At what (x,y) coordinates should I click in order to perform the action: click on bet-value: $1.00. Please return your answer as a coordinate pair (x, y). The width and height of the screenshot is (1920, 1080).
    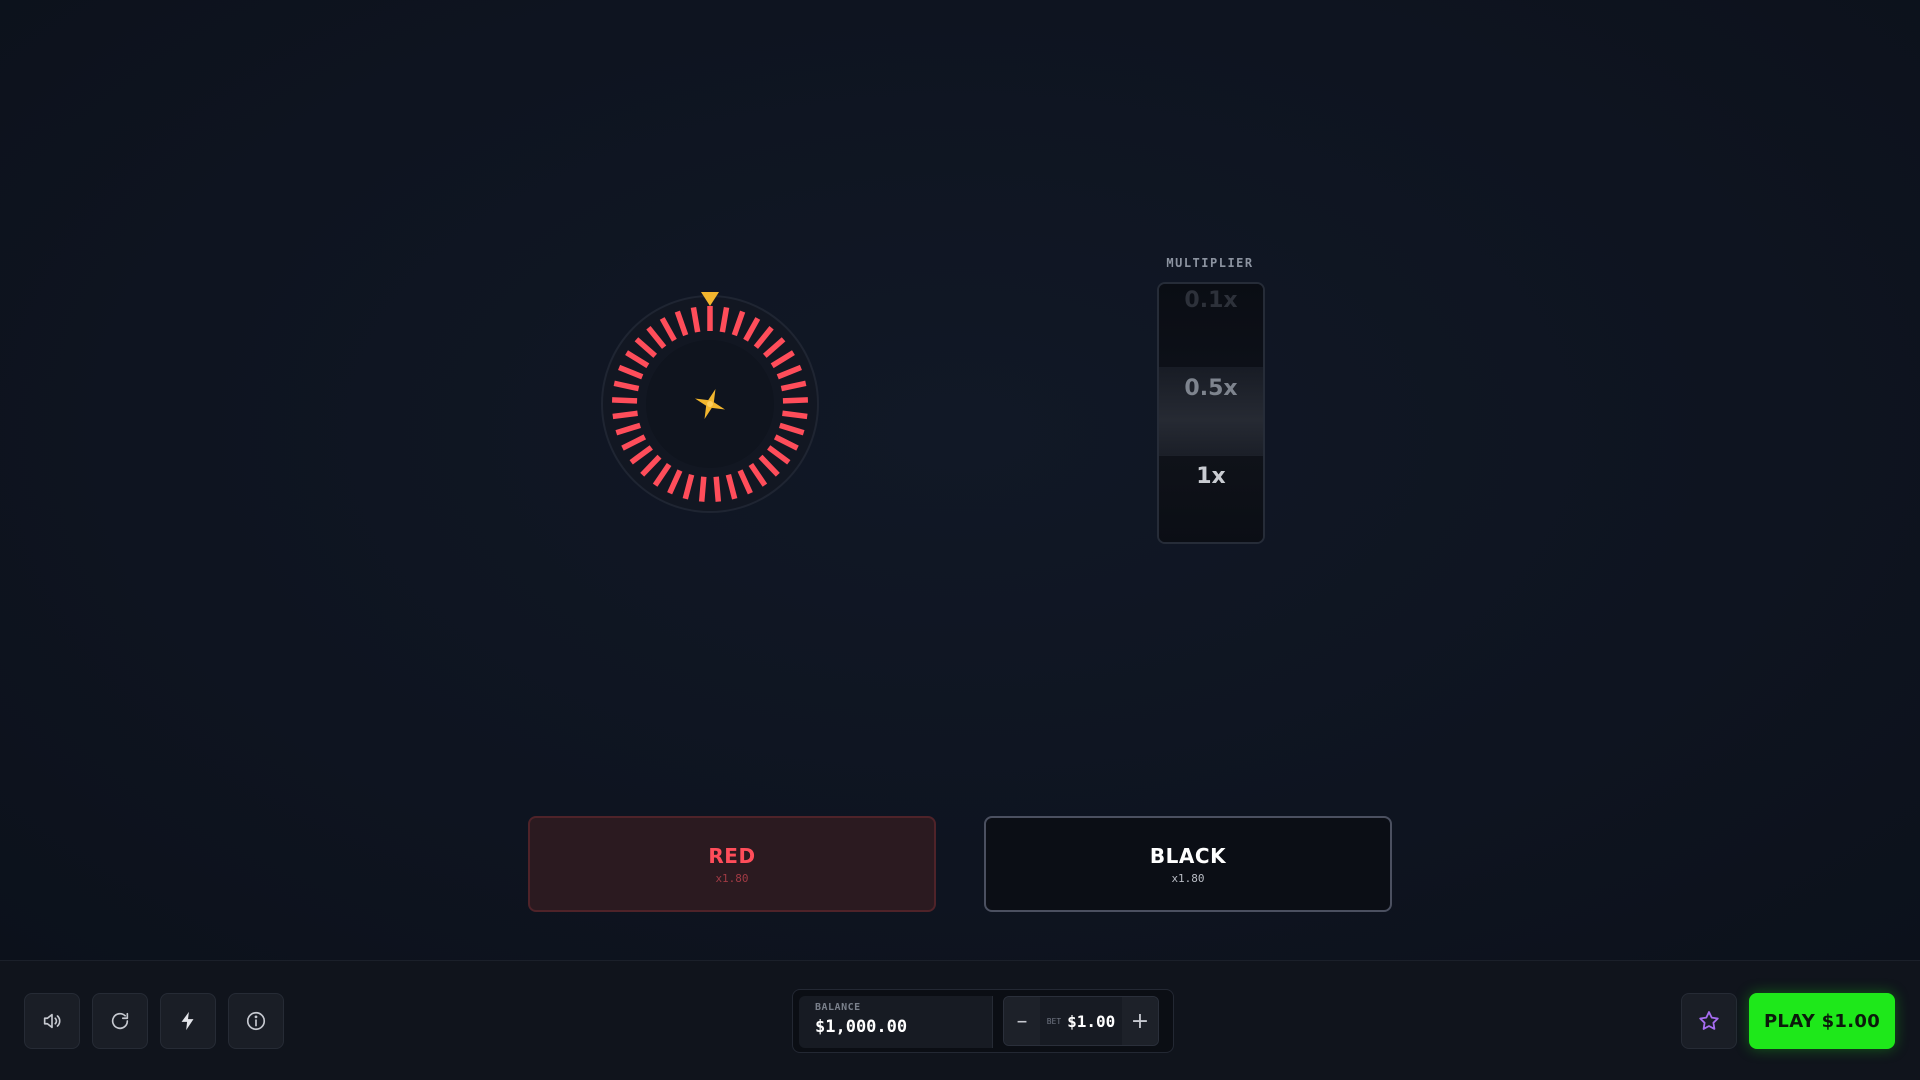
    Looking at the image, I should click on (1091, 1021).